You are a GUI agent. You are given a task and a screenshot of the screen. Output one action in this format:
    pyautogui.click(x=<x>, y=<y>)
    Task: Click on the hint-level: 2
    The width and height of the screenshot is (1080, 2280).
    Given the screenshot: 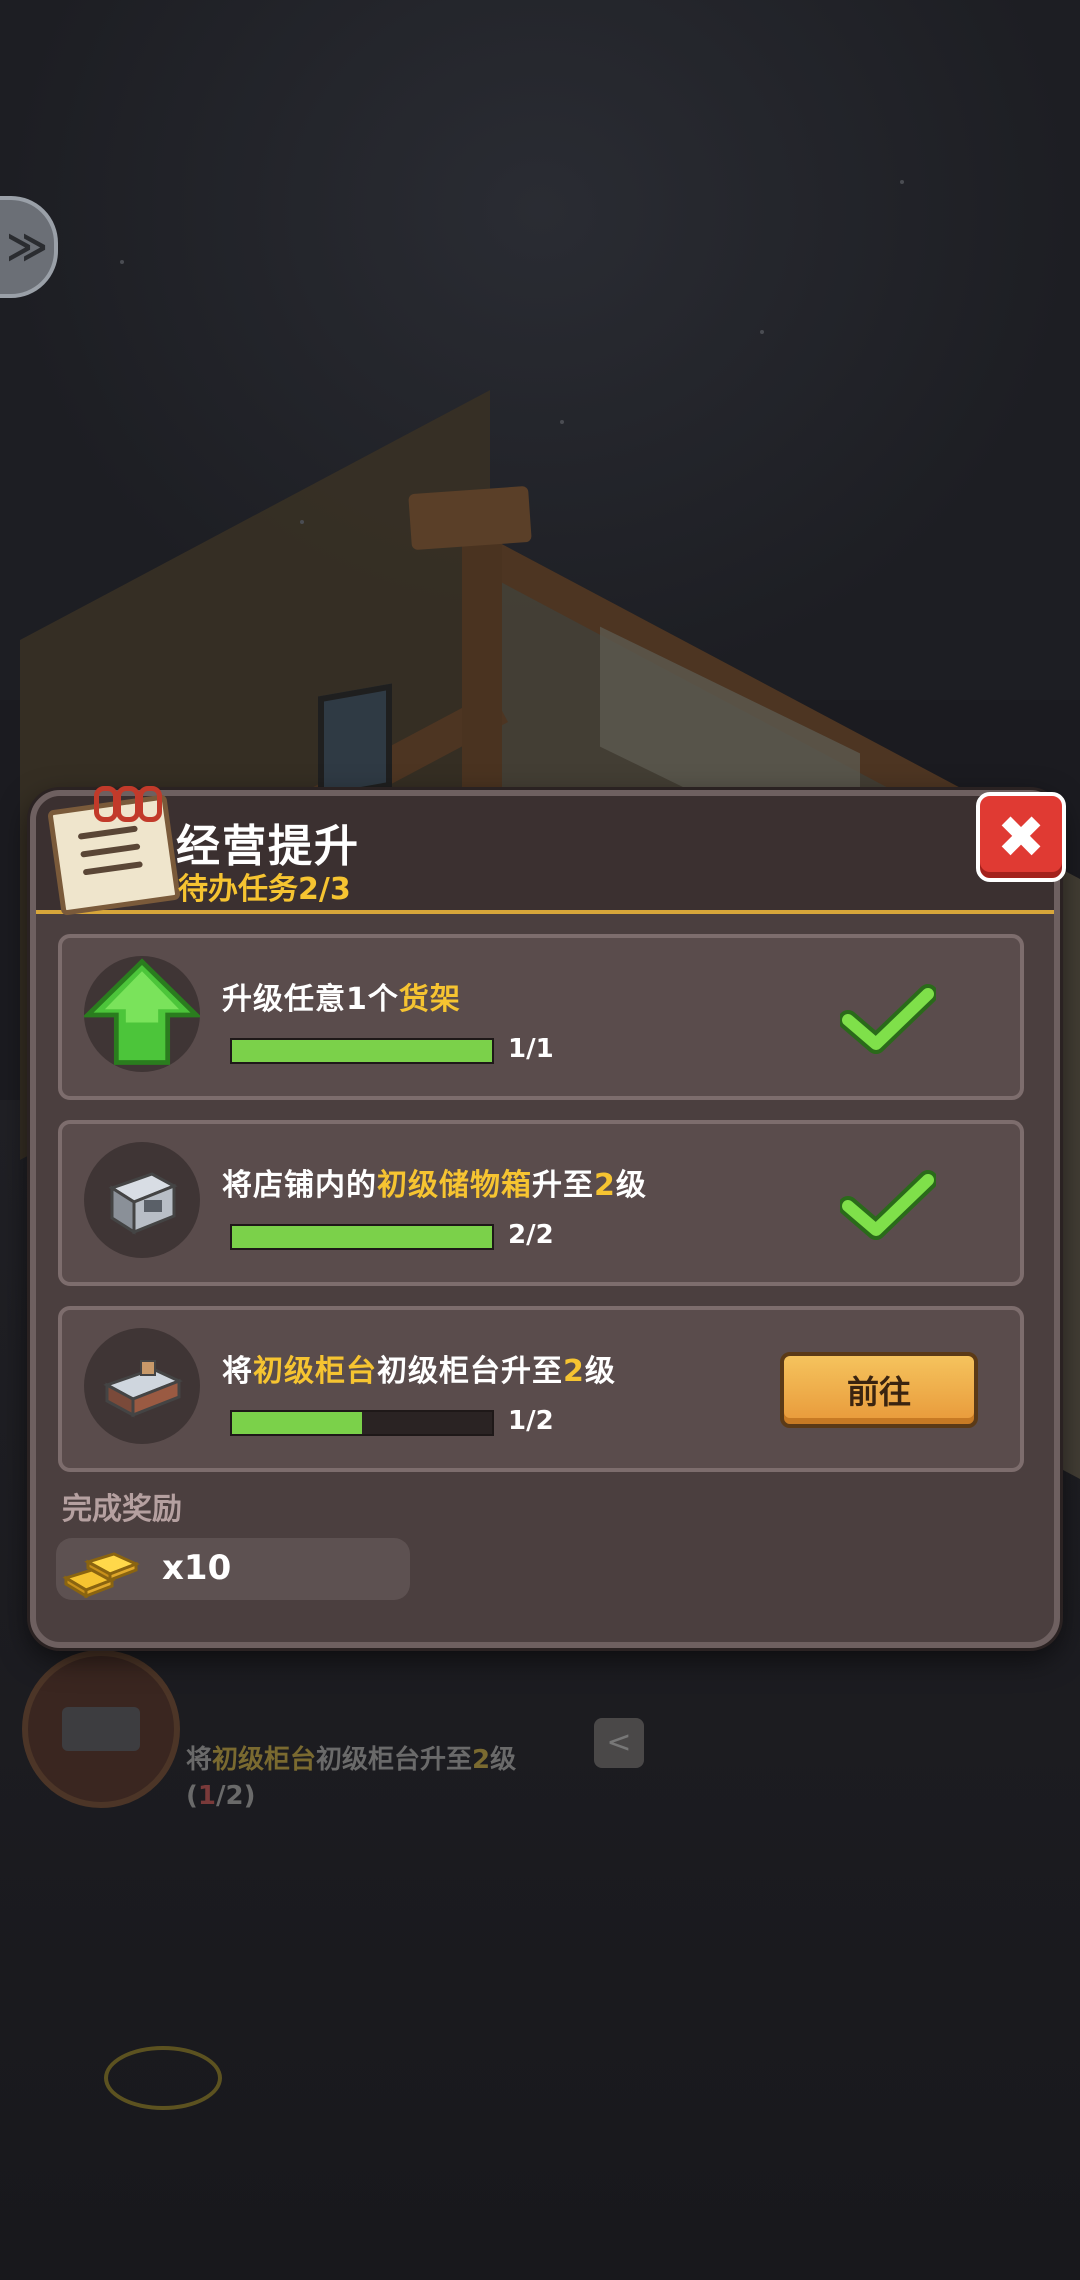 What is the action you would take?
    pyautogui.click(x=481, y=1760)
    